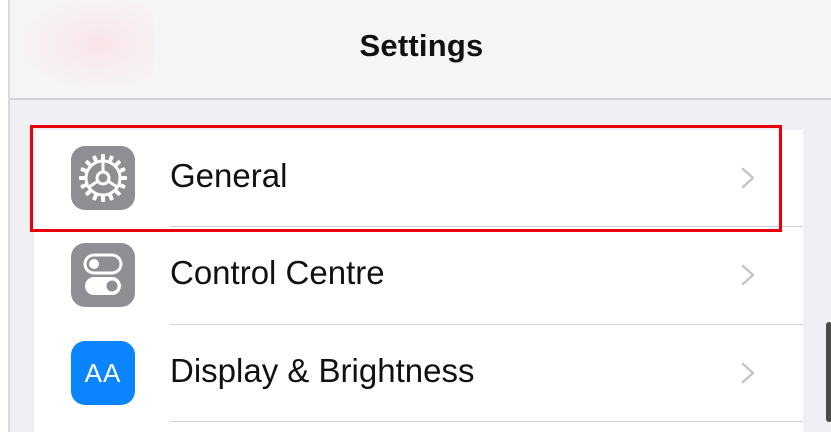 This screenshot has width=831, height=432. What do you see at coordinates (421, 45) in the screenshot?
I see `page-title: Settings` at bounding box center [421, 45].